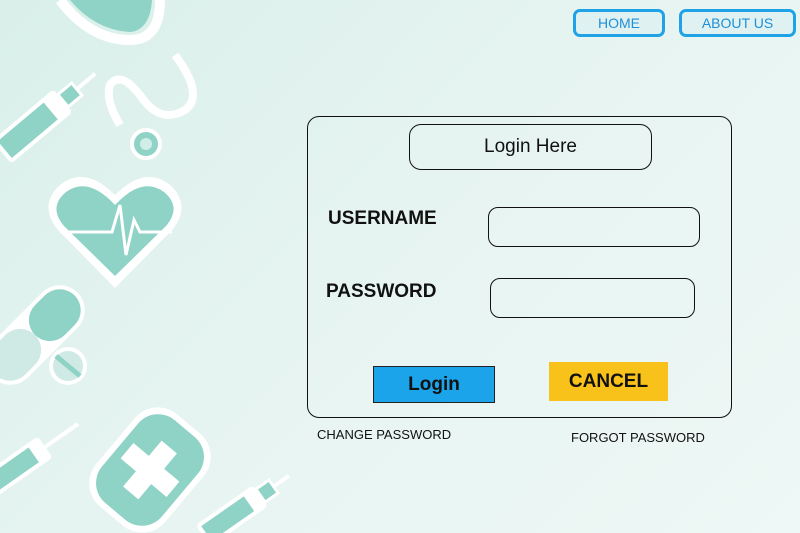 Image resolution: width=800 pixels, height=533 pixels. I want to click on login-button: Login, so click(434, 384).